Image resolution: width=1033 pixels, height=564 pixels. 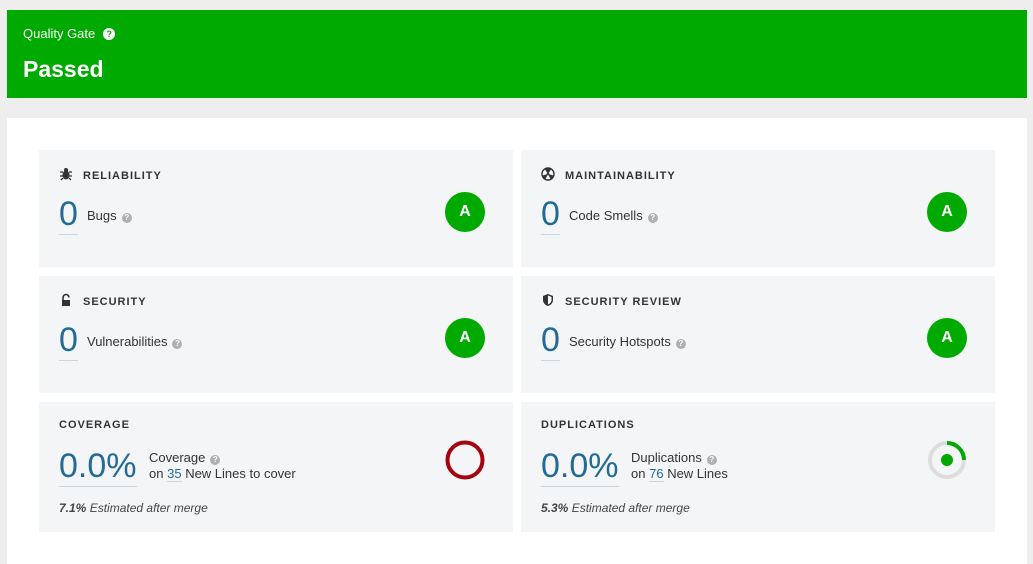 What do you see at coordinates (947, 338) in the screenshot?
I see `security-review-rating: A` at bounding box center [947, 338].